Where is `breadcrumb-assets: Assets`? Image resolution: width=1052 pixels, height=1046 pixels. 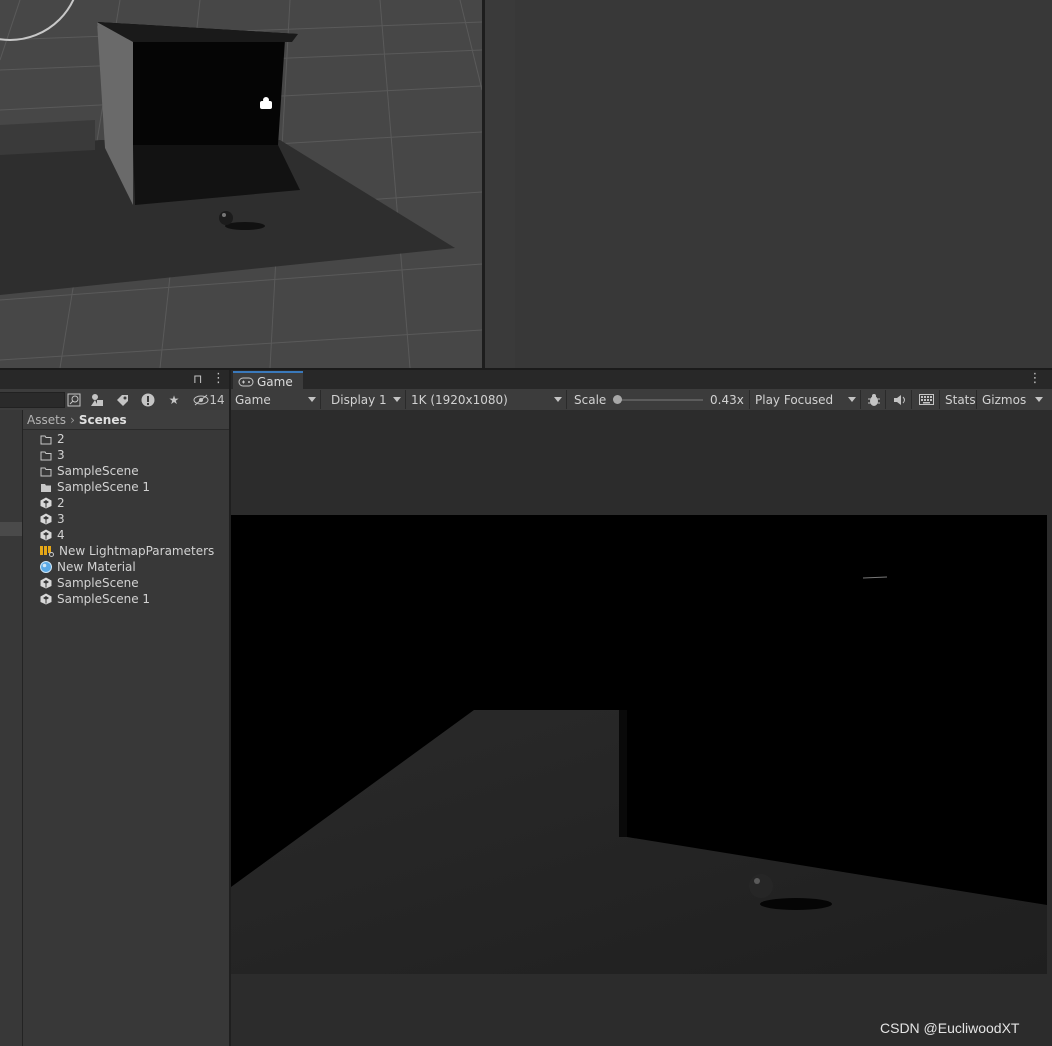
breadcrumb-assets: Assets is located at coordinates (46, 420).